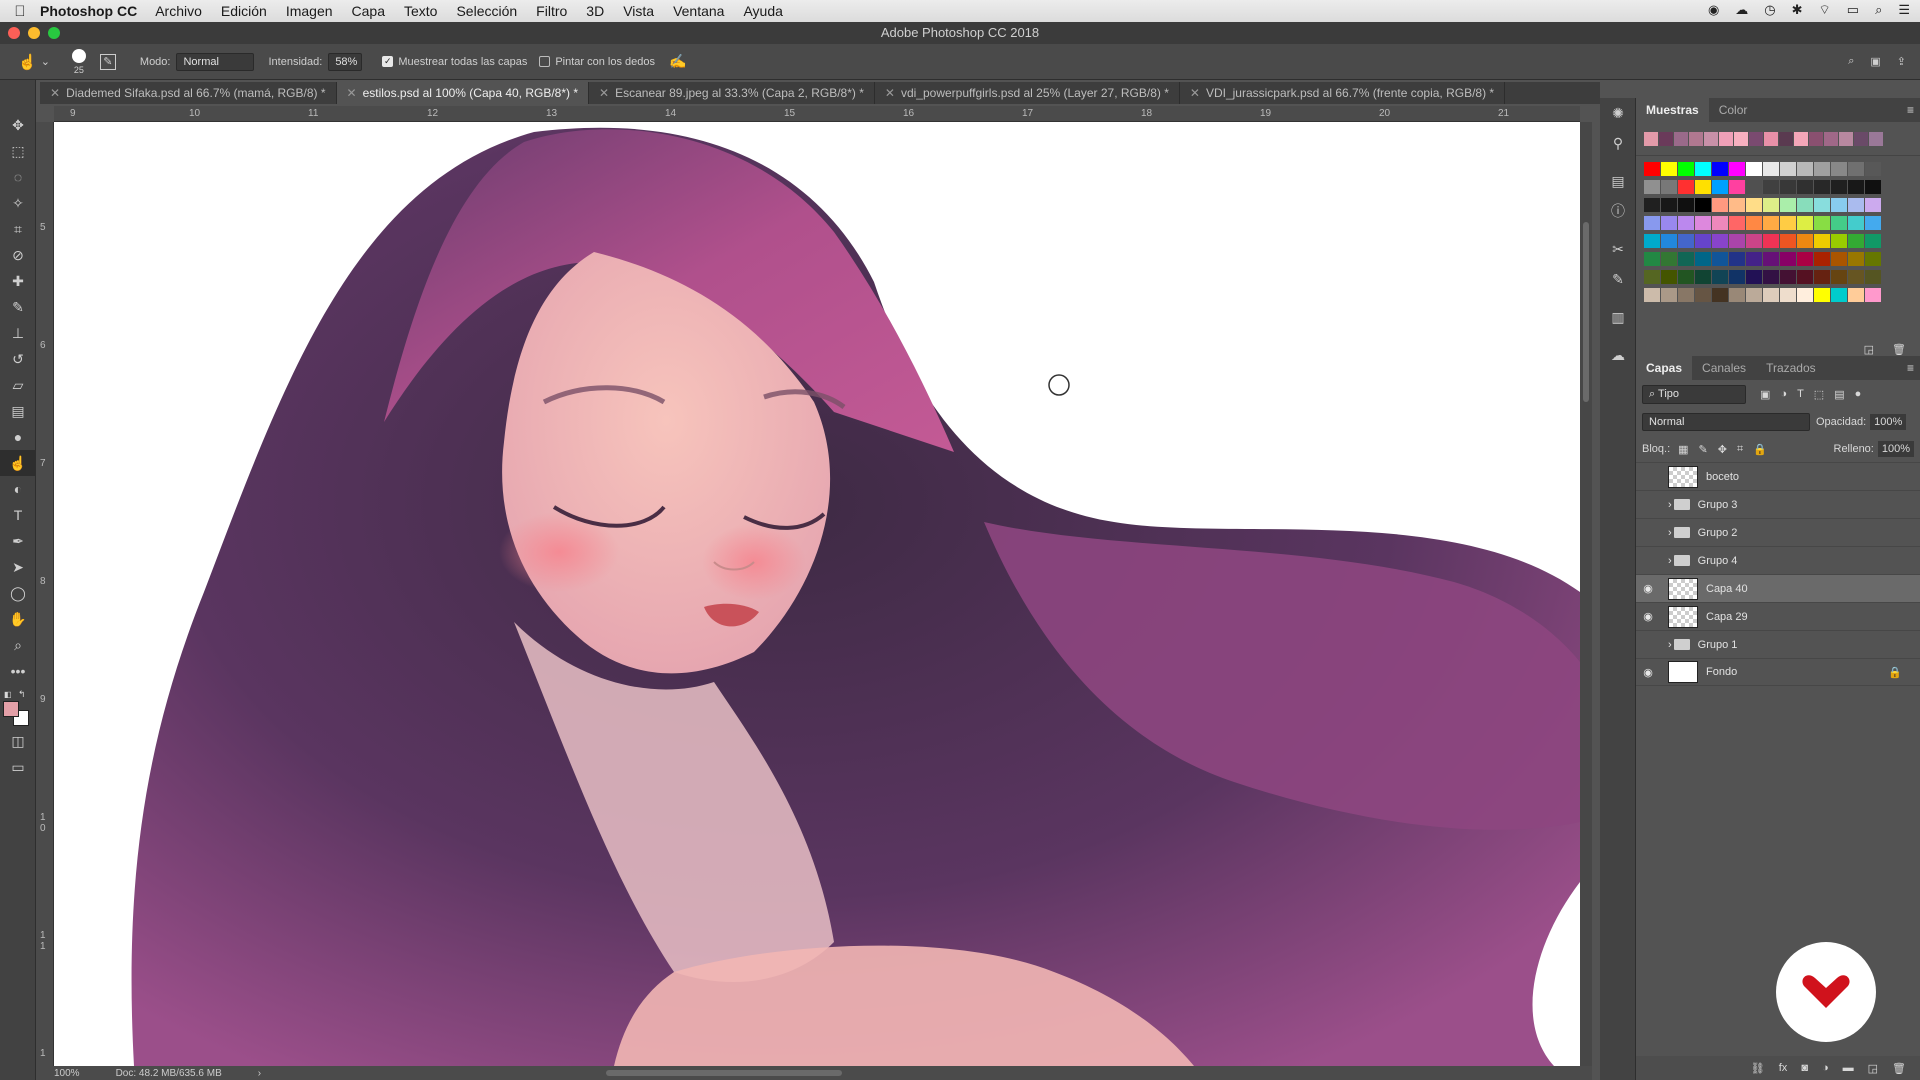 This screenshot has height=1080, width=1920. What do you see at coordinates (78, 61) in the screenshot?
I see `brush-size-picker: 25` at bounding box center [78, 61].